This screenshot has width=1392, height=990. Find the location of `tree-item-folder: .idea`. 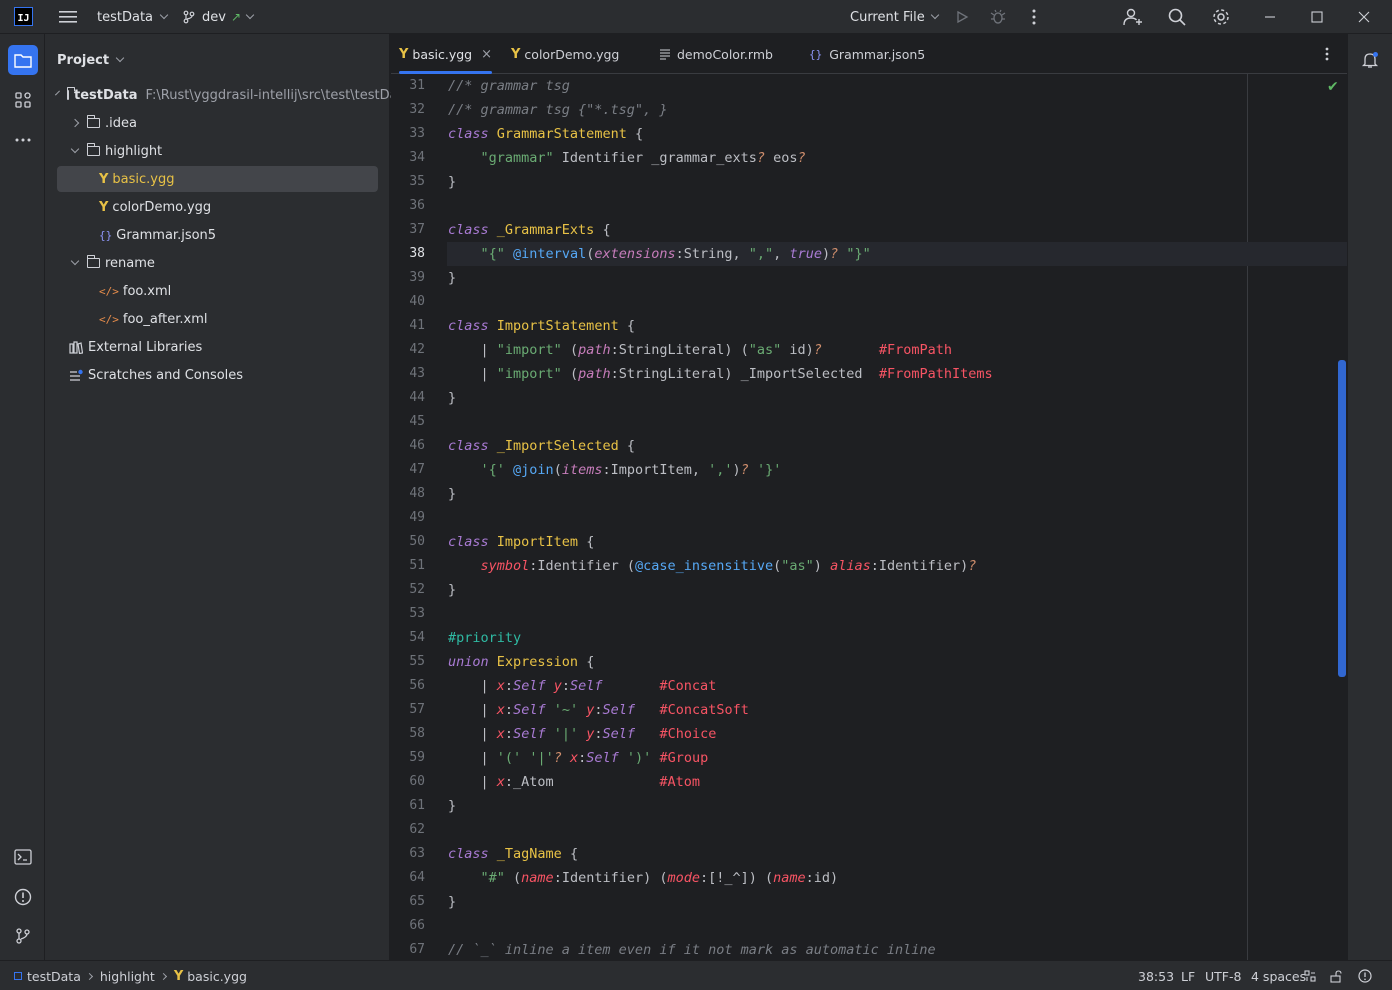

tree-item-folder: .idea is located at coordinates (217, 123).